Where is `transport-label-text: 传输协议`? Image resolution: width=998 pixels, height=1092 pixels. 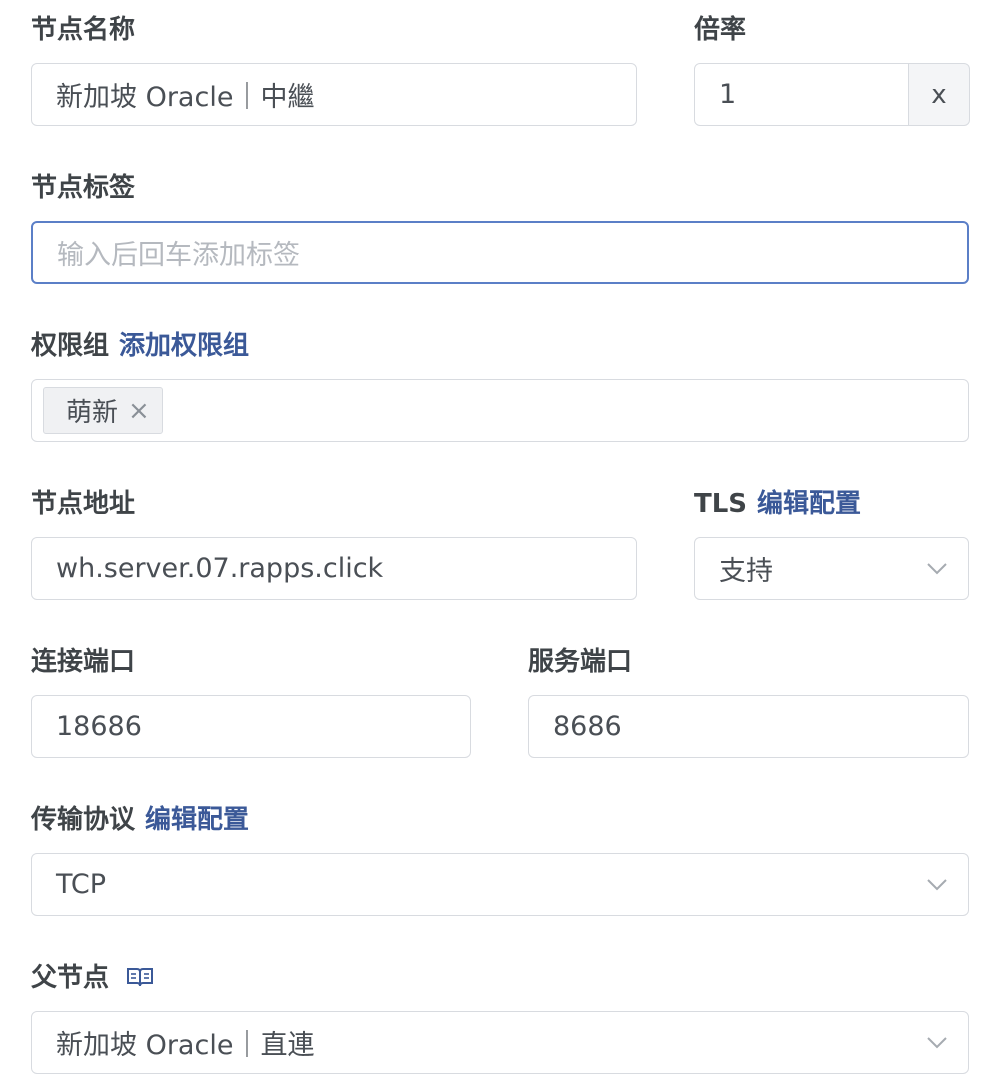 transport-label-text: 传输协议 is located at coordinates (83, 820).